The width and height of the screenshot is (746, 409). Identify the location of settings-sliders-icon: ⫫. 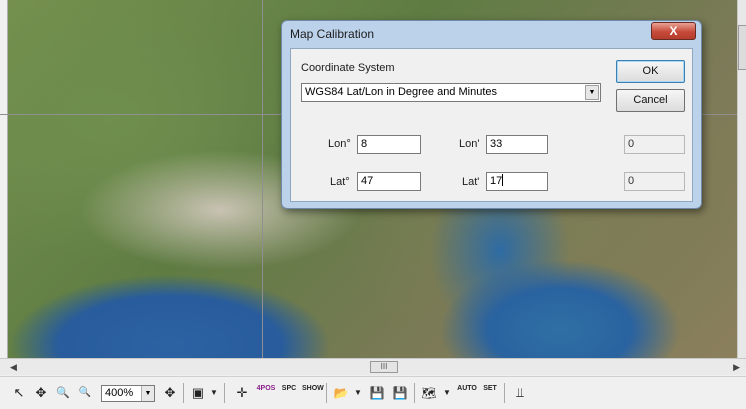
(520, 393).